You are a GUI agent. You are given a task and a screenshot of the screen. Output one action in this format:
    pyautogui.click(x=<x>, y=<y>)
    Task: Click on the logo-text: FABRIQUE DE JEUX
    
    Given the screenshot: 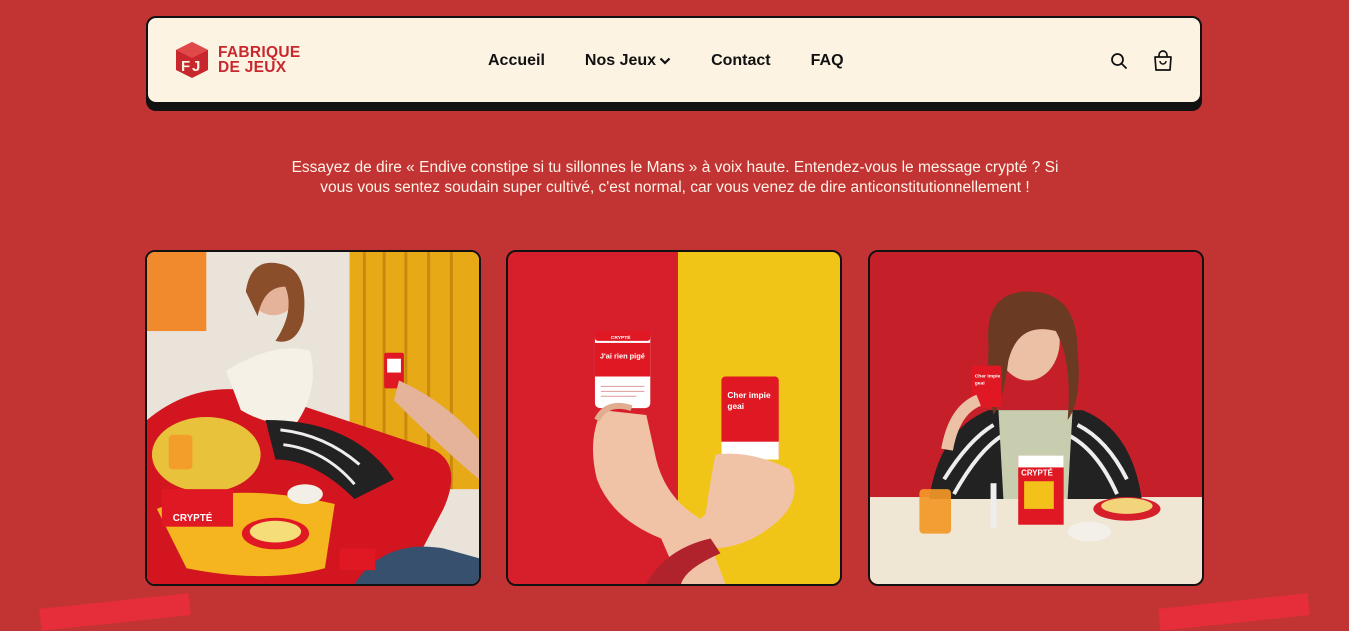 What is the action you would take?
    pyautogui.click(x=259, y=60)
    